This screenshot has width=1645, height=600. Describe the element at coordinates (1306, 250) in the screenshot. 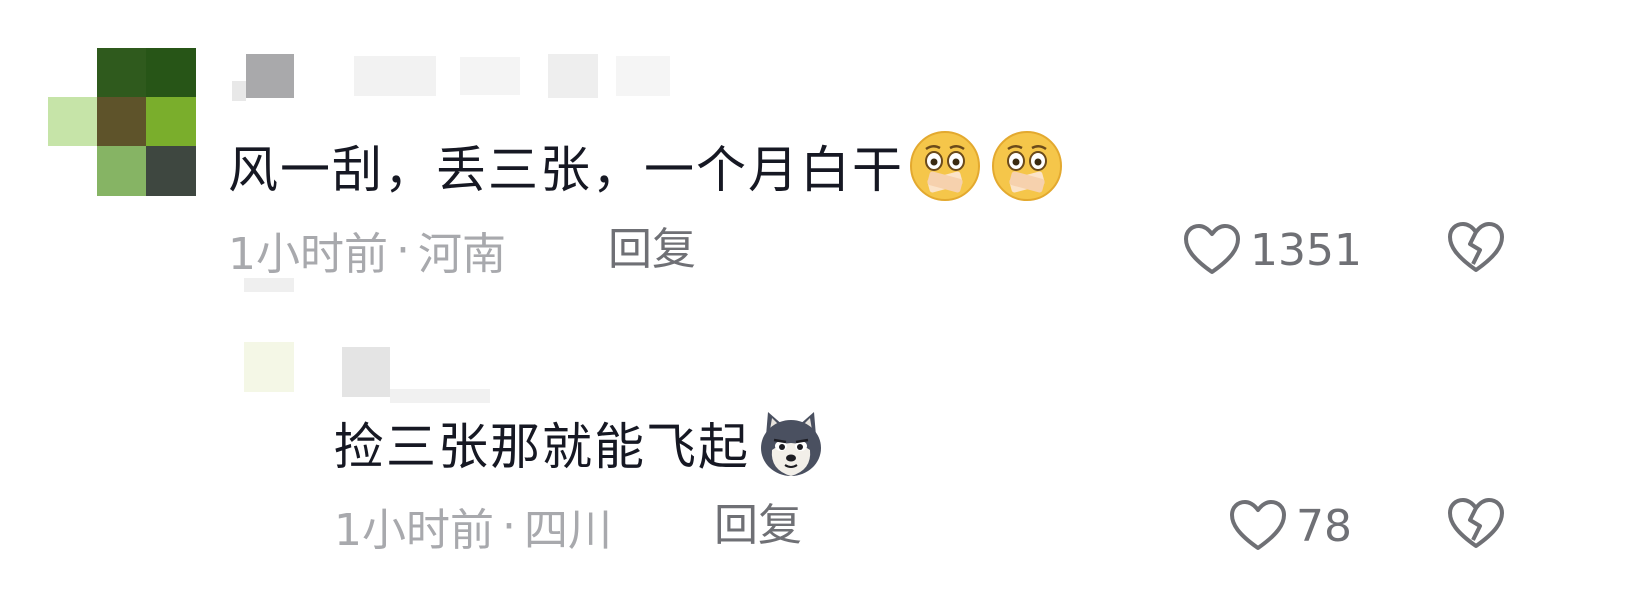

I see `like-count: 1351` at that location.